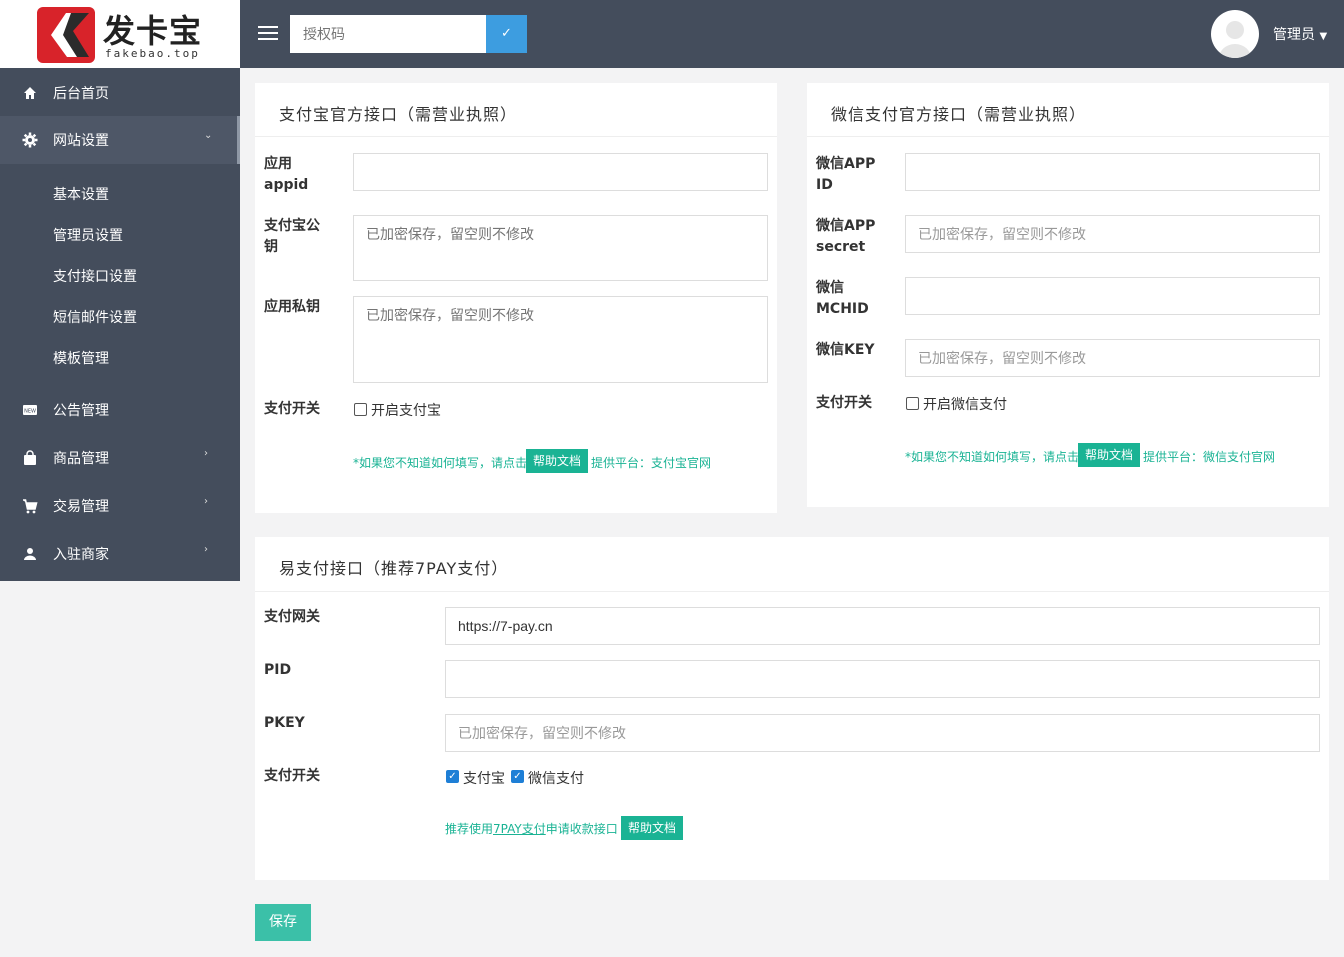  Describe the element at coordinates (846, 236) in the screenshot. I see `wechat-secret-label: 微信APP secret` at that location.